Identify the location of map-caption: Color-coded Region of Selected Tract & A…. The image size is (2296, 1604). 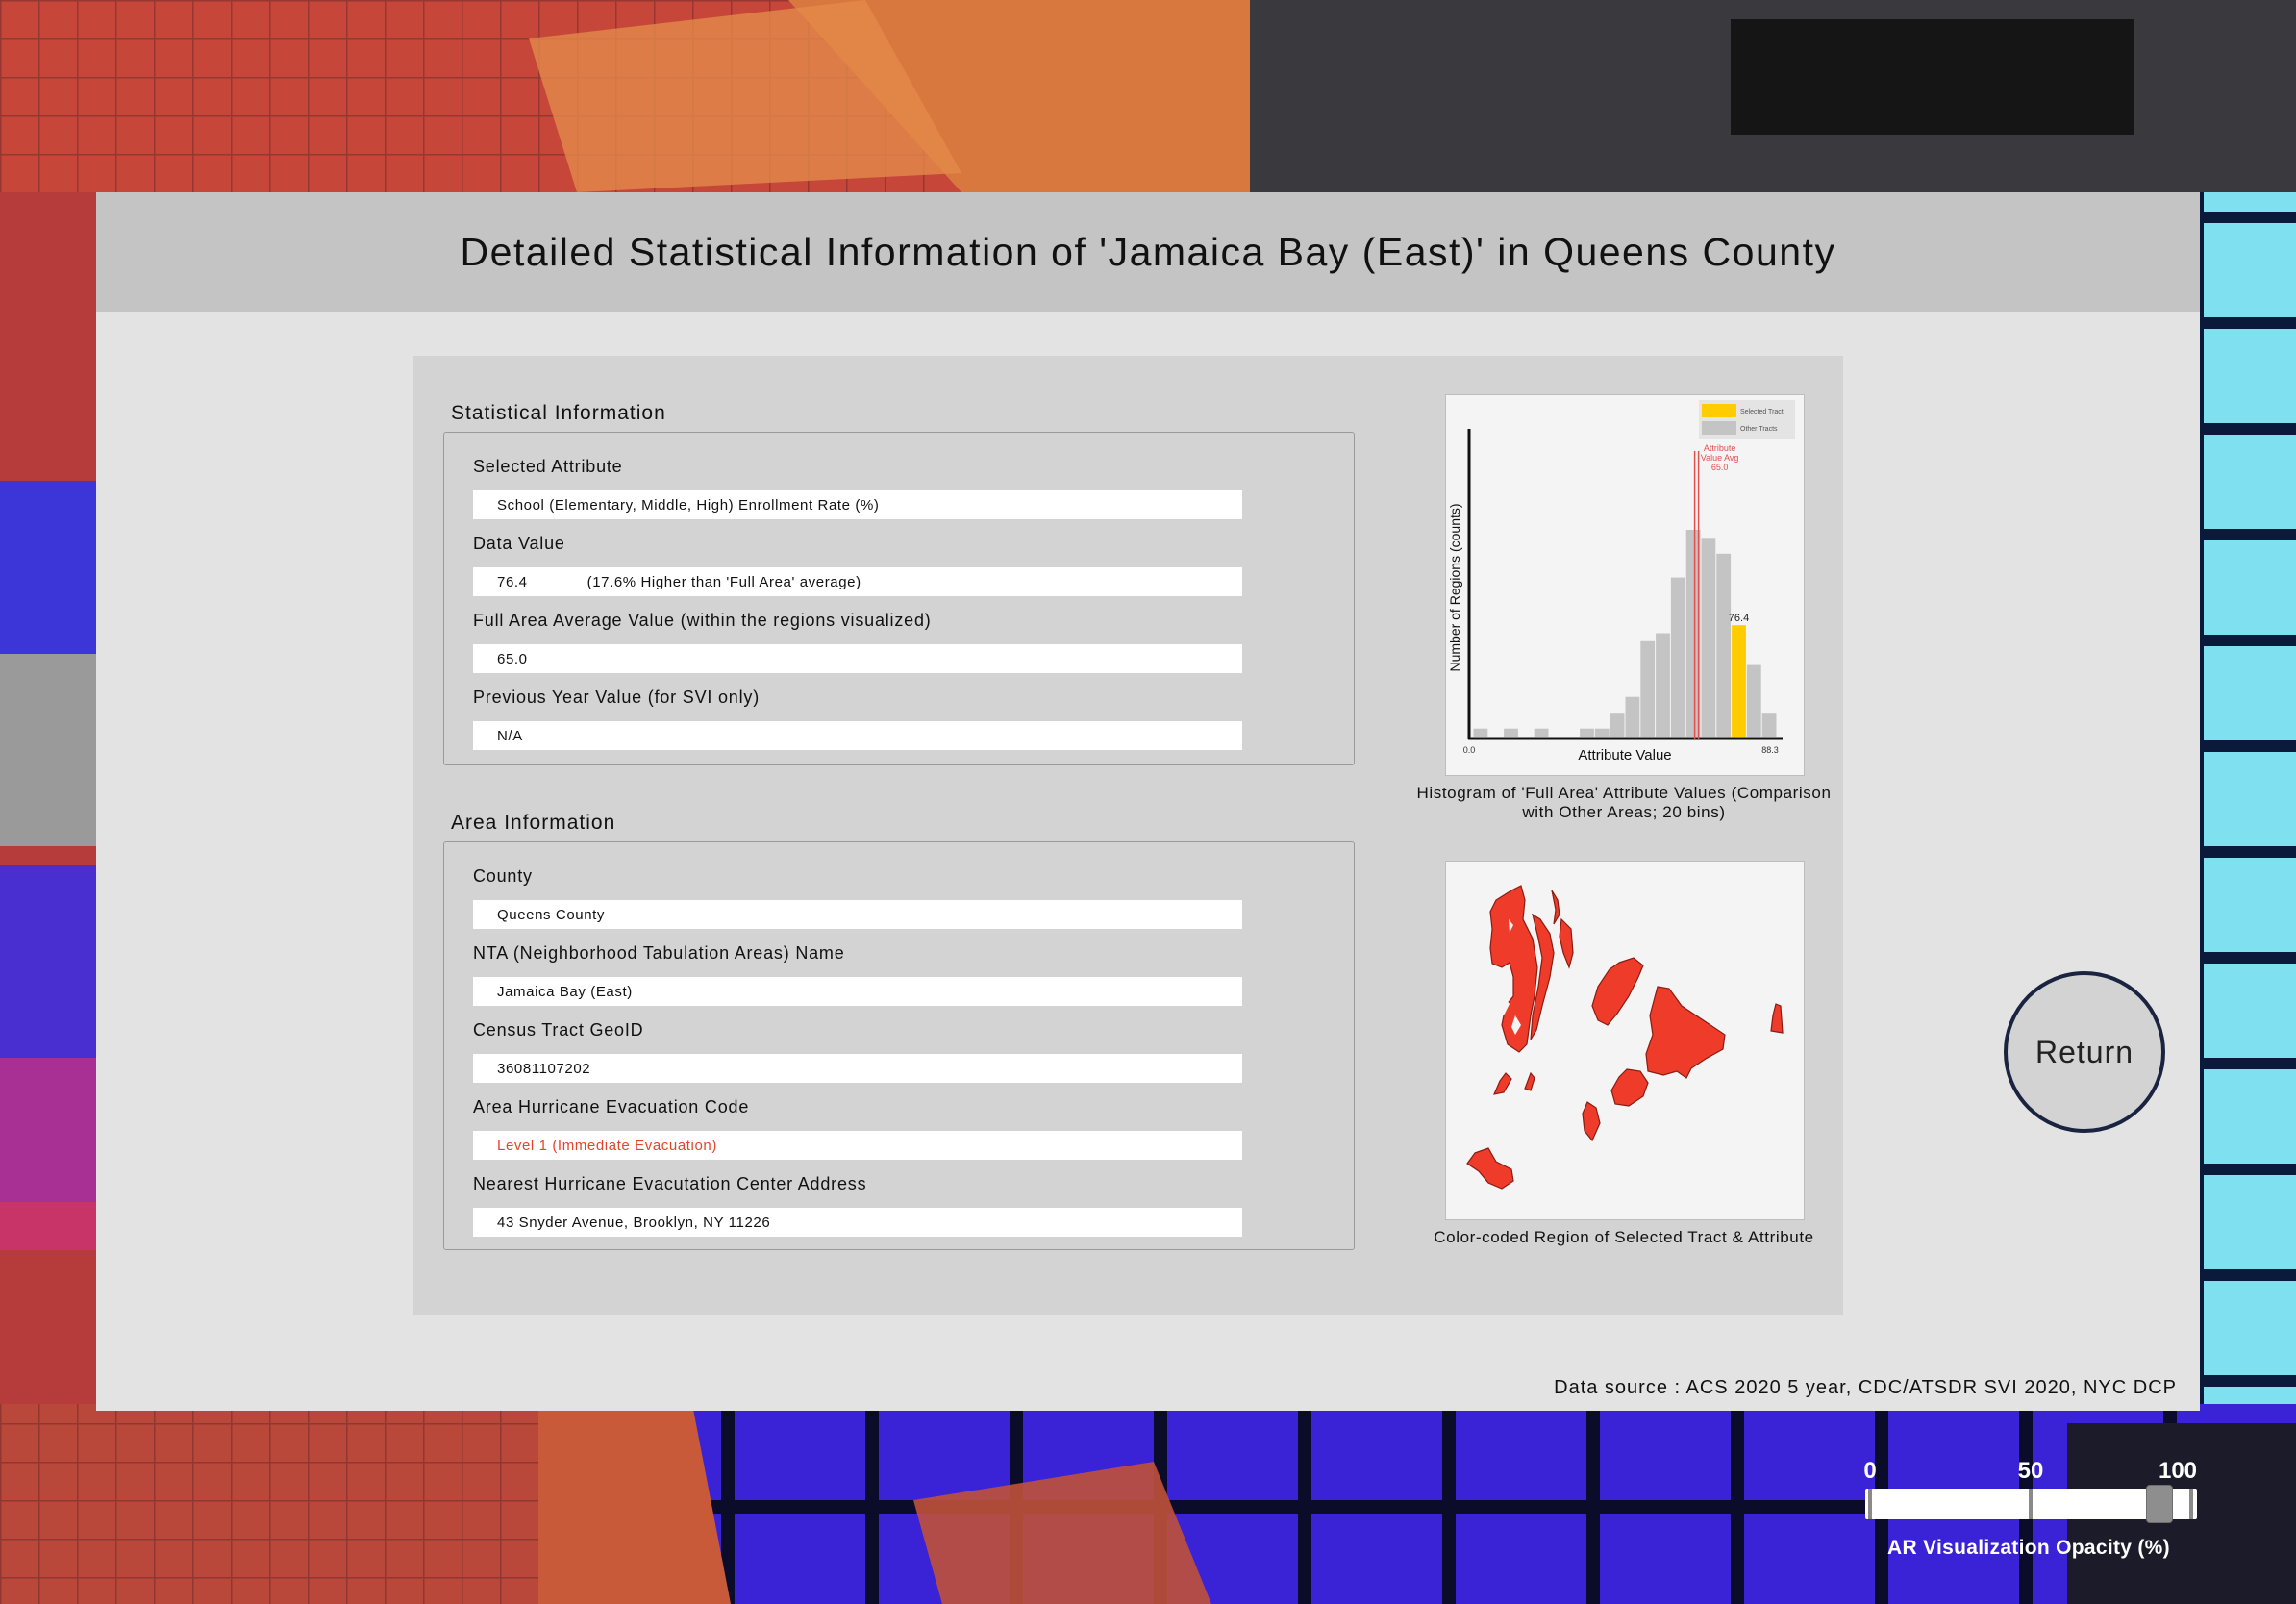
(1624, 1237).